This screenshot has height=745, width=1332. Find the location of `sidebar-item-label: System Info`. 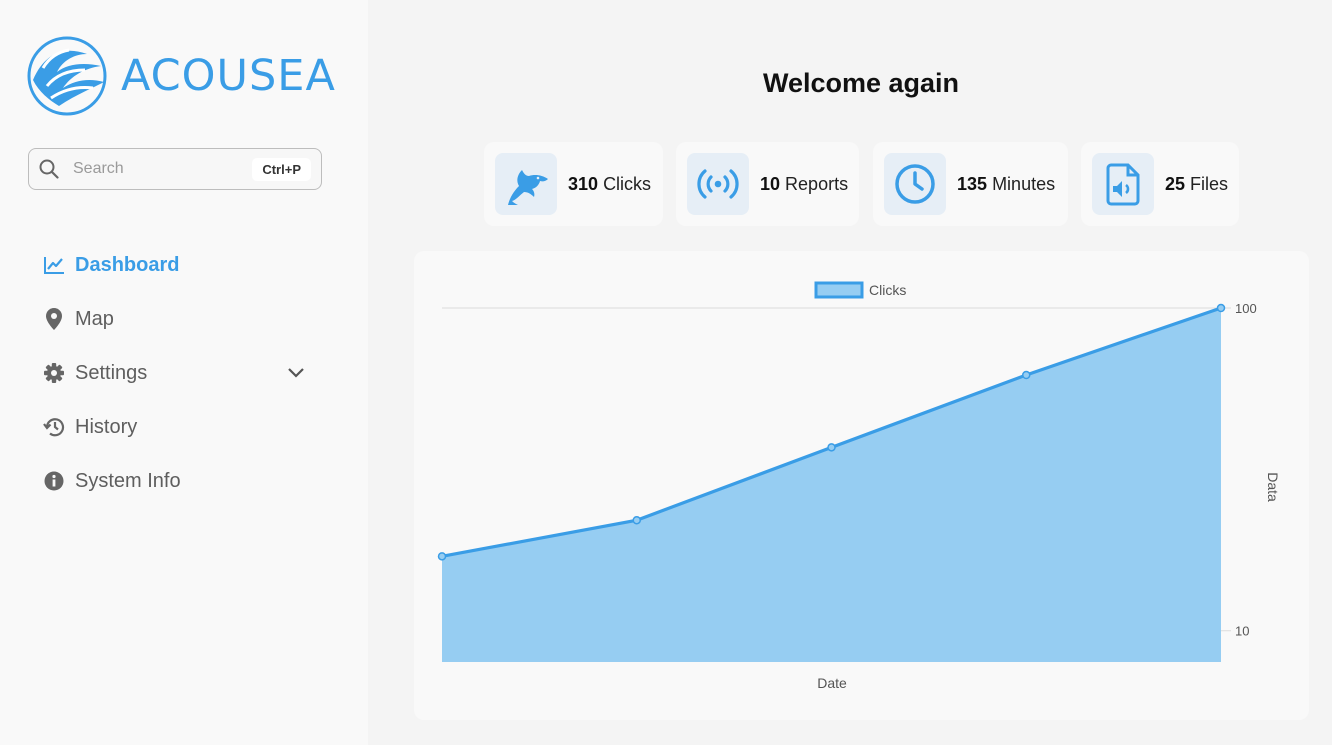

sidebar-item-label: System Info is located at coordinates (128, 480).